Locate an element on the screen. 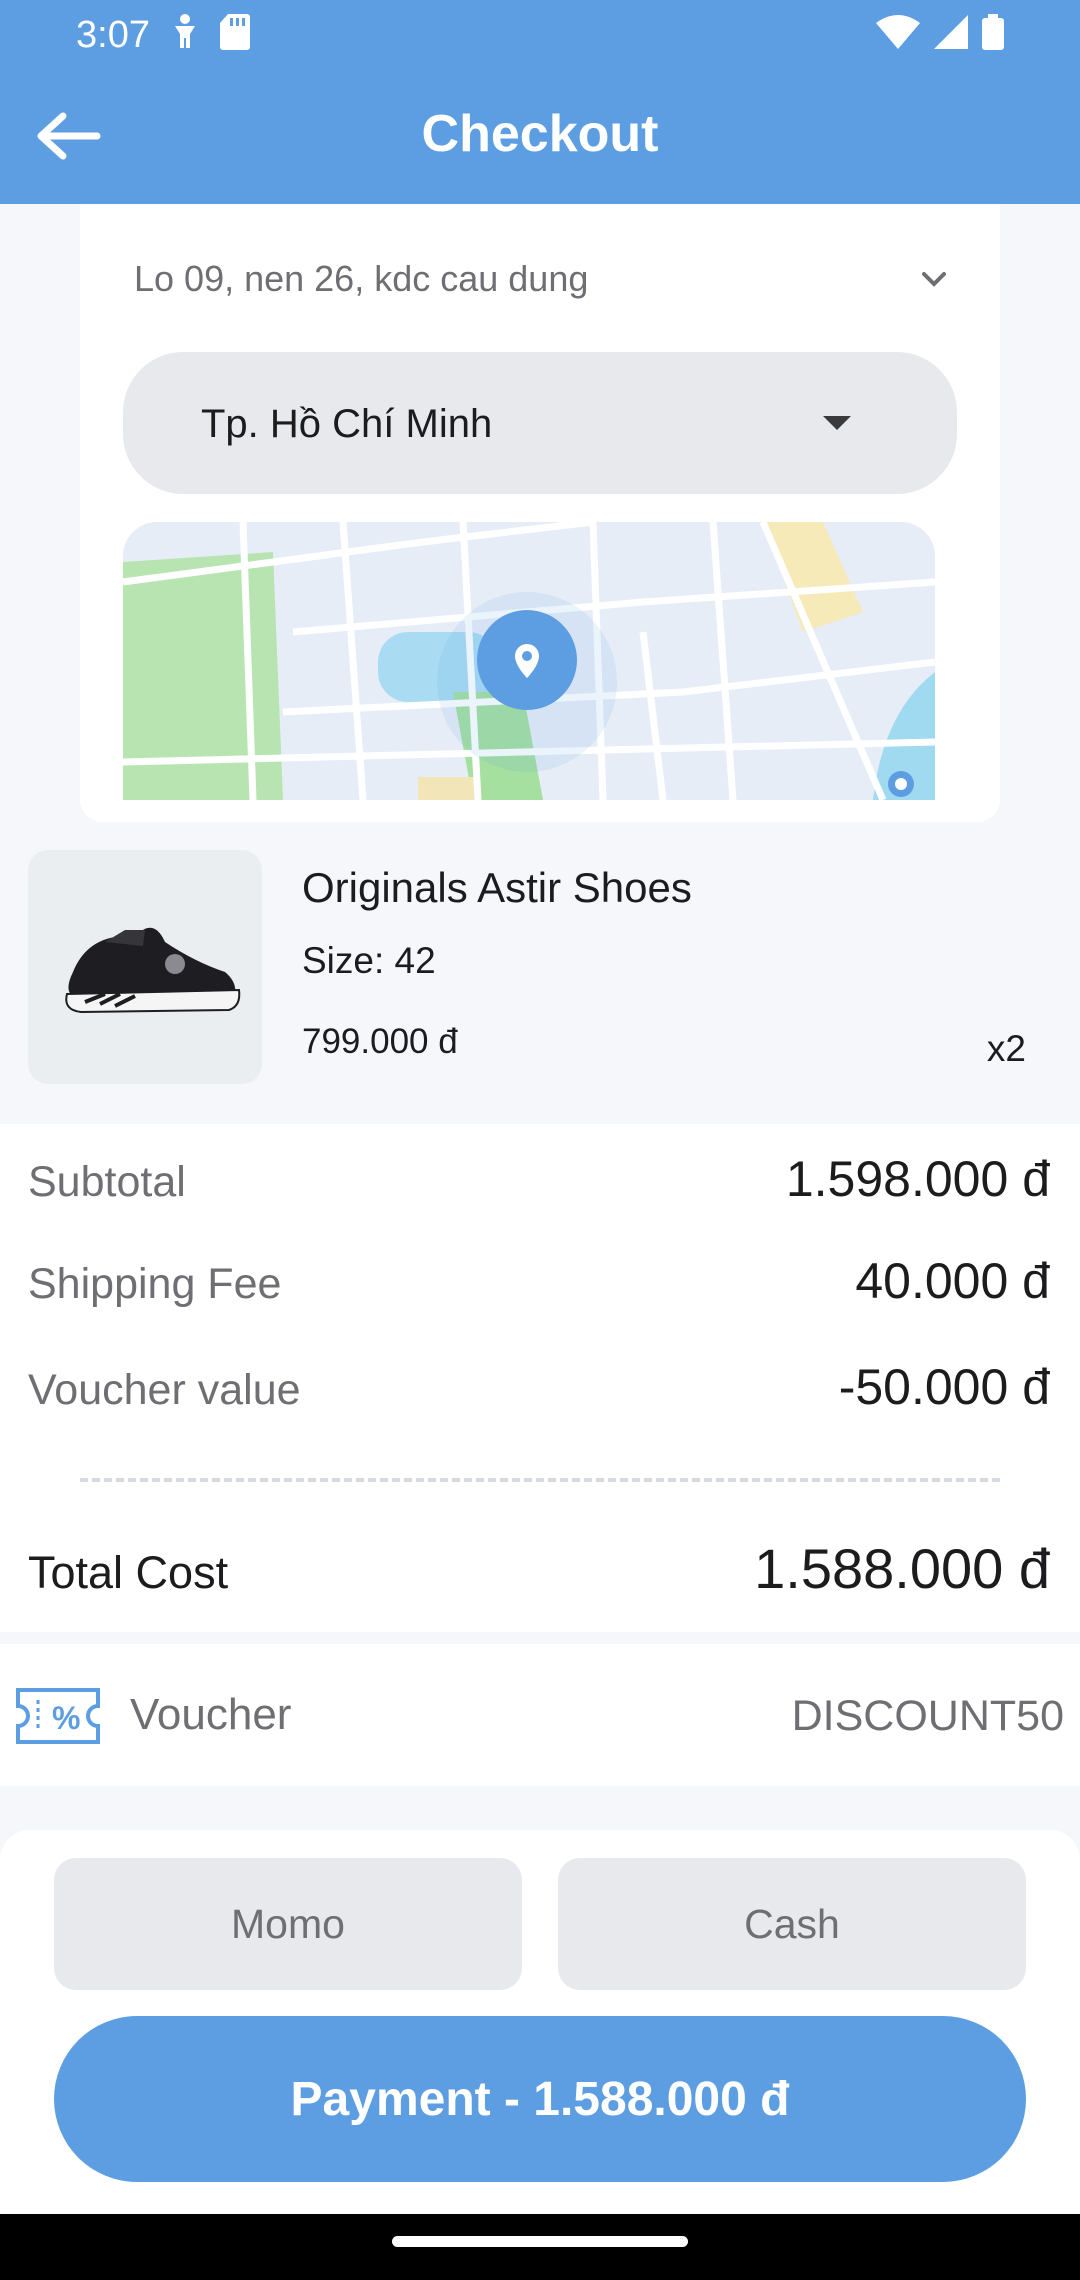 Image resolution: width=1080 pixels, height=2280 pixels. caret-down-icon is located at coordinates (837, 423).